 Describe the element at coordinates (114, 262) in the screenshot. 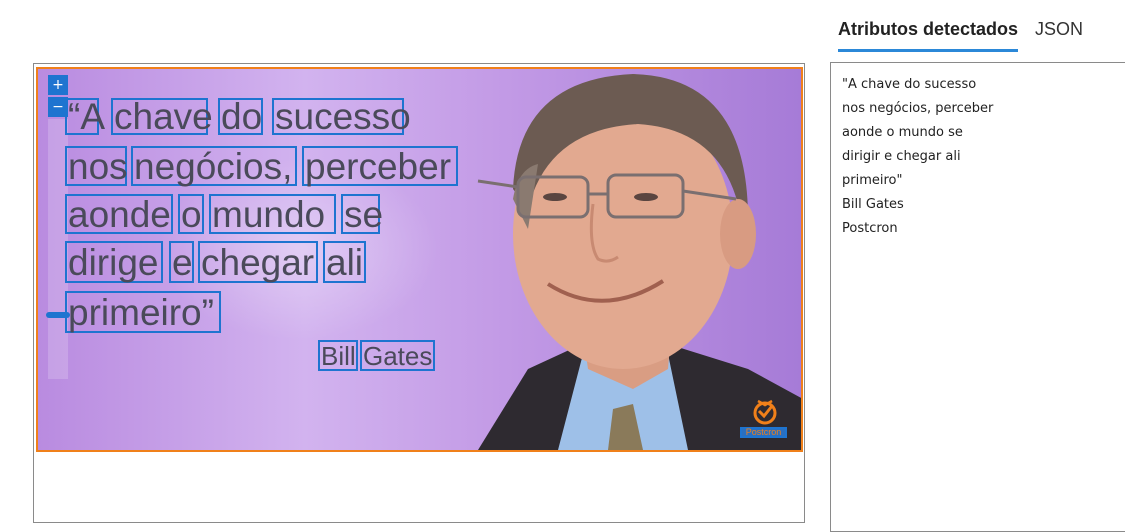

I see `detected-word: dirige` at that location.